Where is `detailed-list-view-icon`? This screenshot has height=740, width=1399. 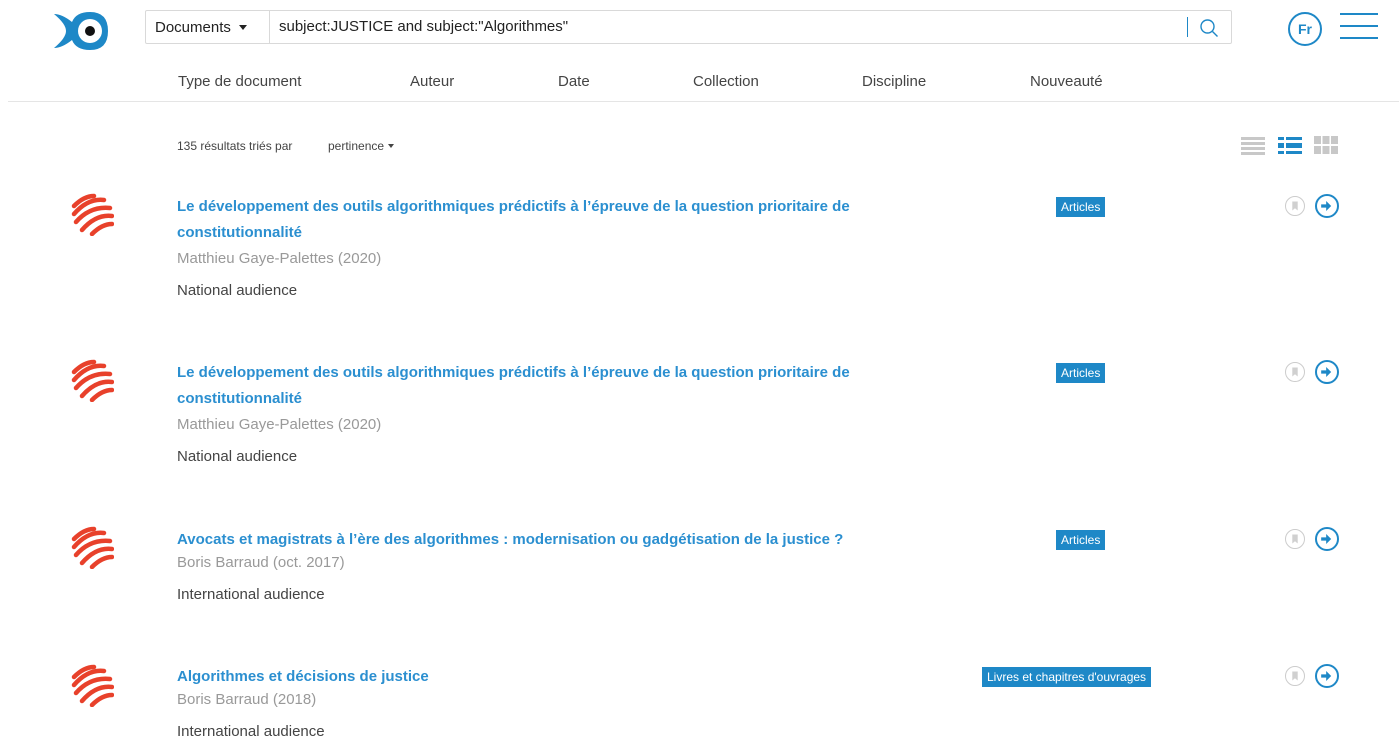
detailed-list-view-icon is located at coordinates (1290, 145).